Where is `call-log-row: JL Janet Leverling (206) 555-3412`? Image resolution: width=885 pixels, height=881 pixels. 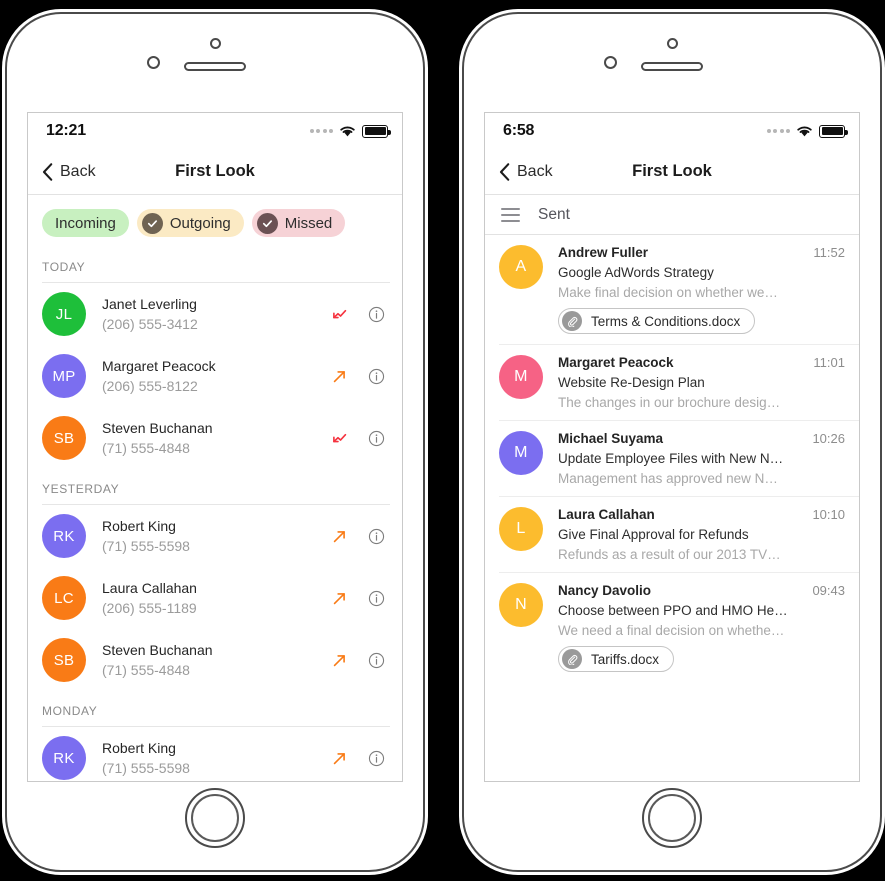
call-log-row: JL Janet Leverling (206) 555-3412 is located at coordinates (215, 314).